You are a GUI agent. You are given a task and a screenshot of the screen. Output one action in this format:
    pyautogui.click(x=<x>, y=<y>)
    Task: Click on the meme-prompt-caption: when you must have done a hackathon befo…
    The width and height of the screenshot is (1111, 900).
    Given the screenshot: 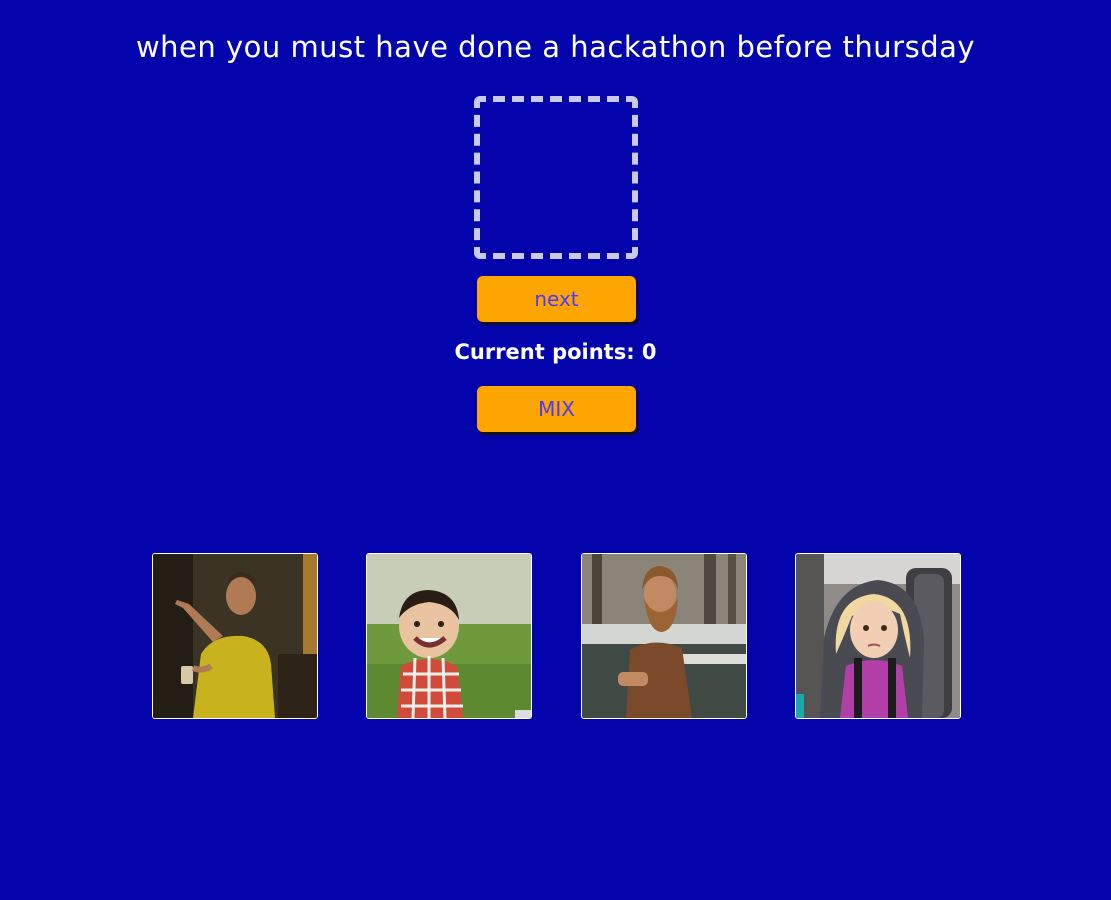 What is the action you would take?
    pyautogui.click(x=555, y=47)
    